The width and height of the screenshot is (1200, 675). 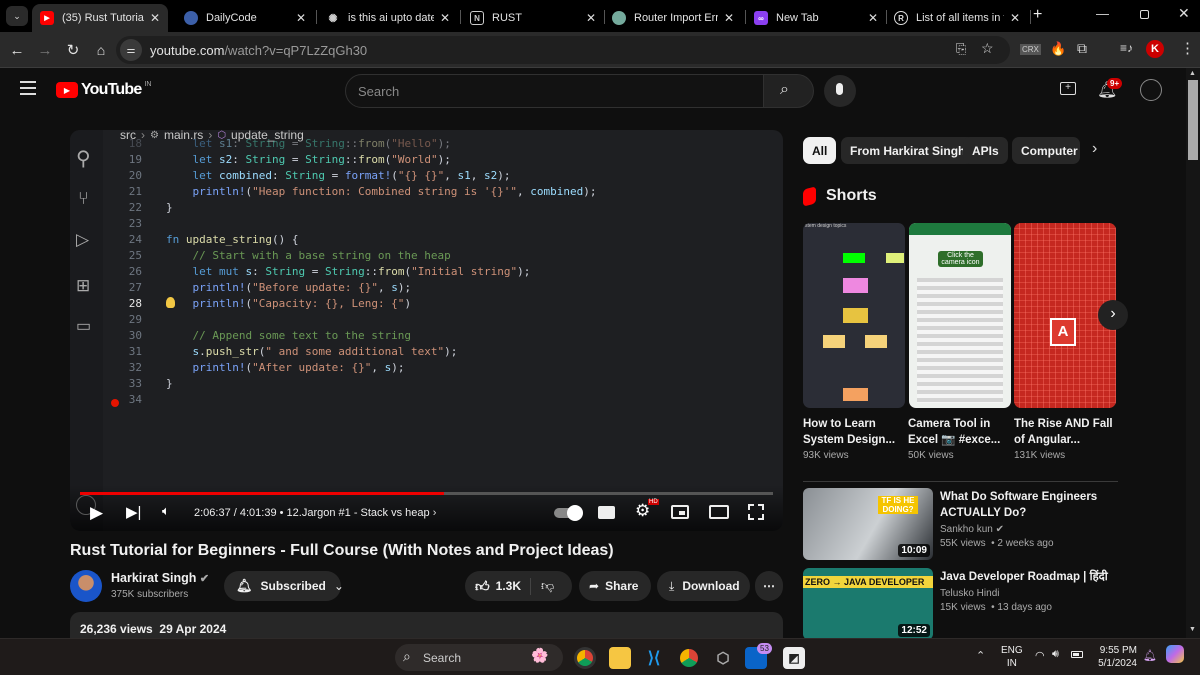 What do you see at coordinates (868, 524) in the screenshot?
I see `video-thumbnail: TF IS HE DOING? 10:09` at bounding box center [868, 524].